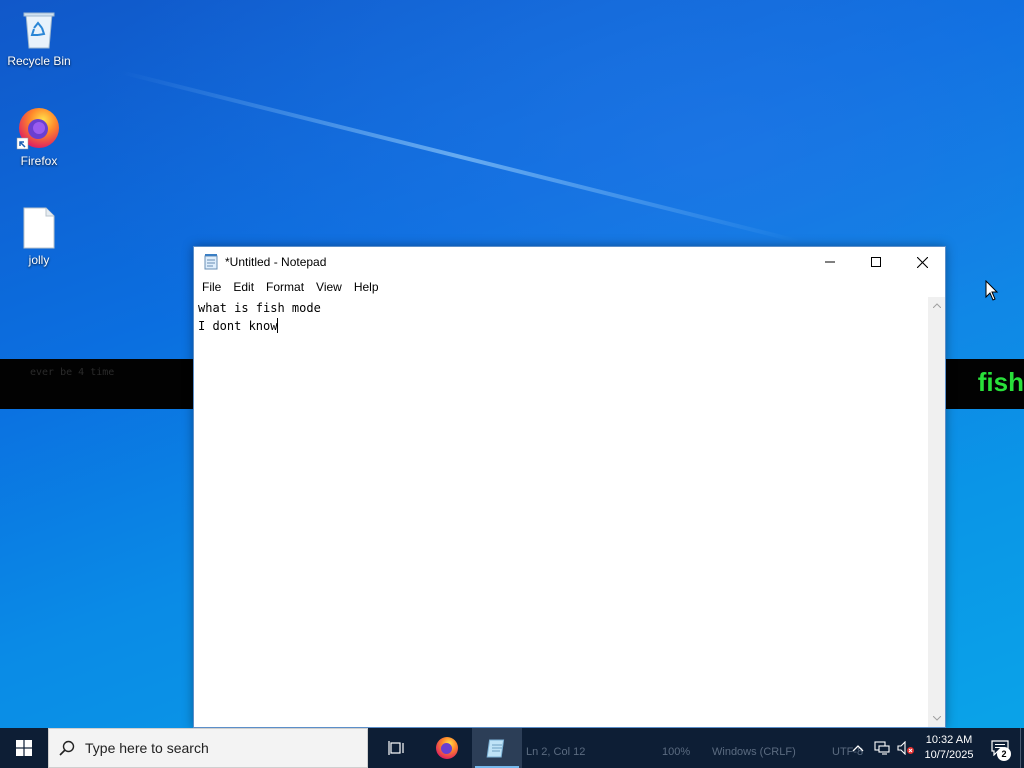  What do you see at coordinates (569, 287) in the screenshot?
I see `menu-bar: File Edit Format View Help` at bounding box center [569, 287].